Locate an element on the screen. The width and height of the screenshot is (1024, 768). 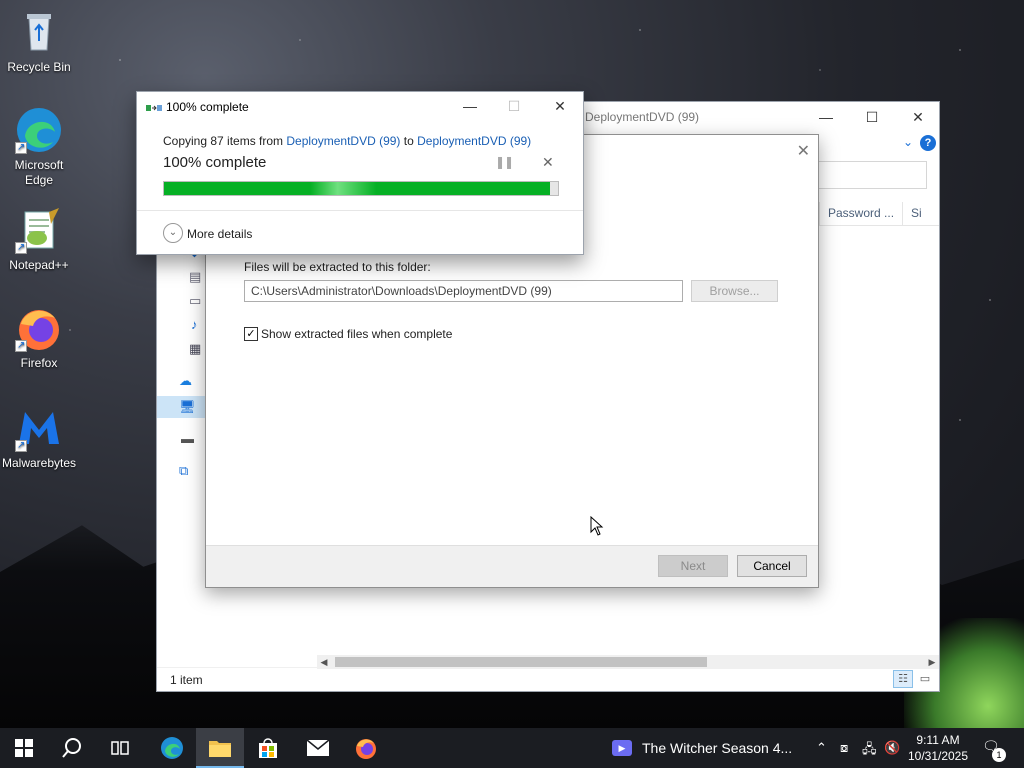
network-icon: ⧉ is located at coordinates (184, 470).